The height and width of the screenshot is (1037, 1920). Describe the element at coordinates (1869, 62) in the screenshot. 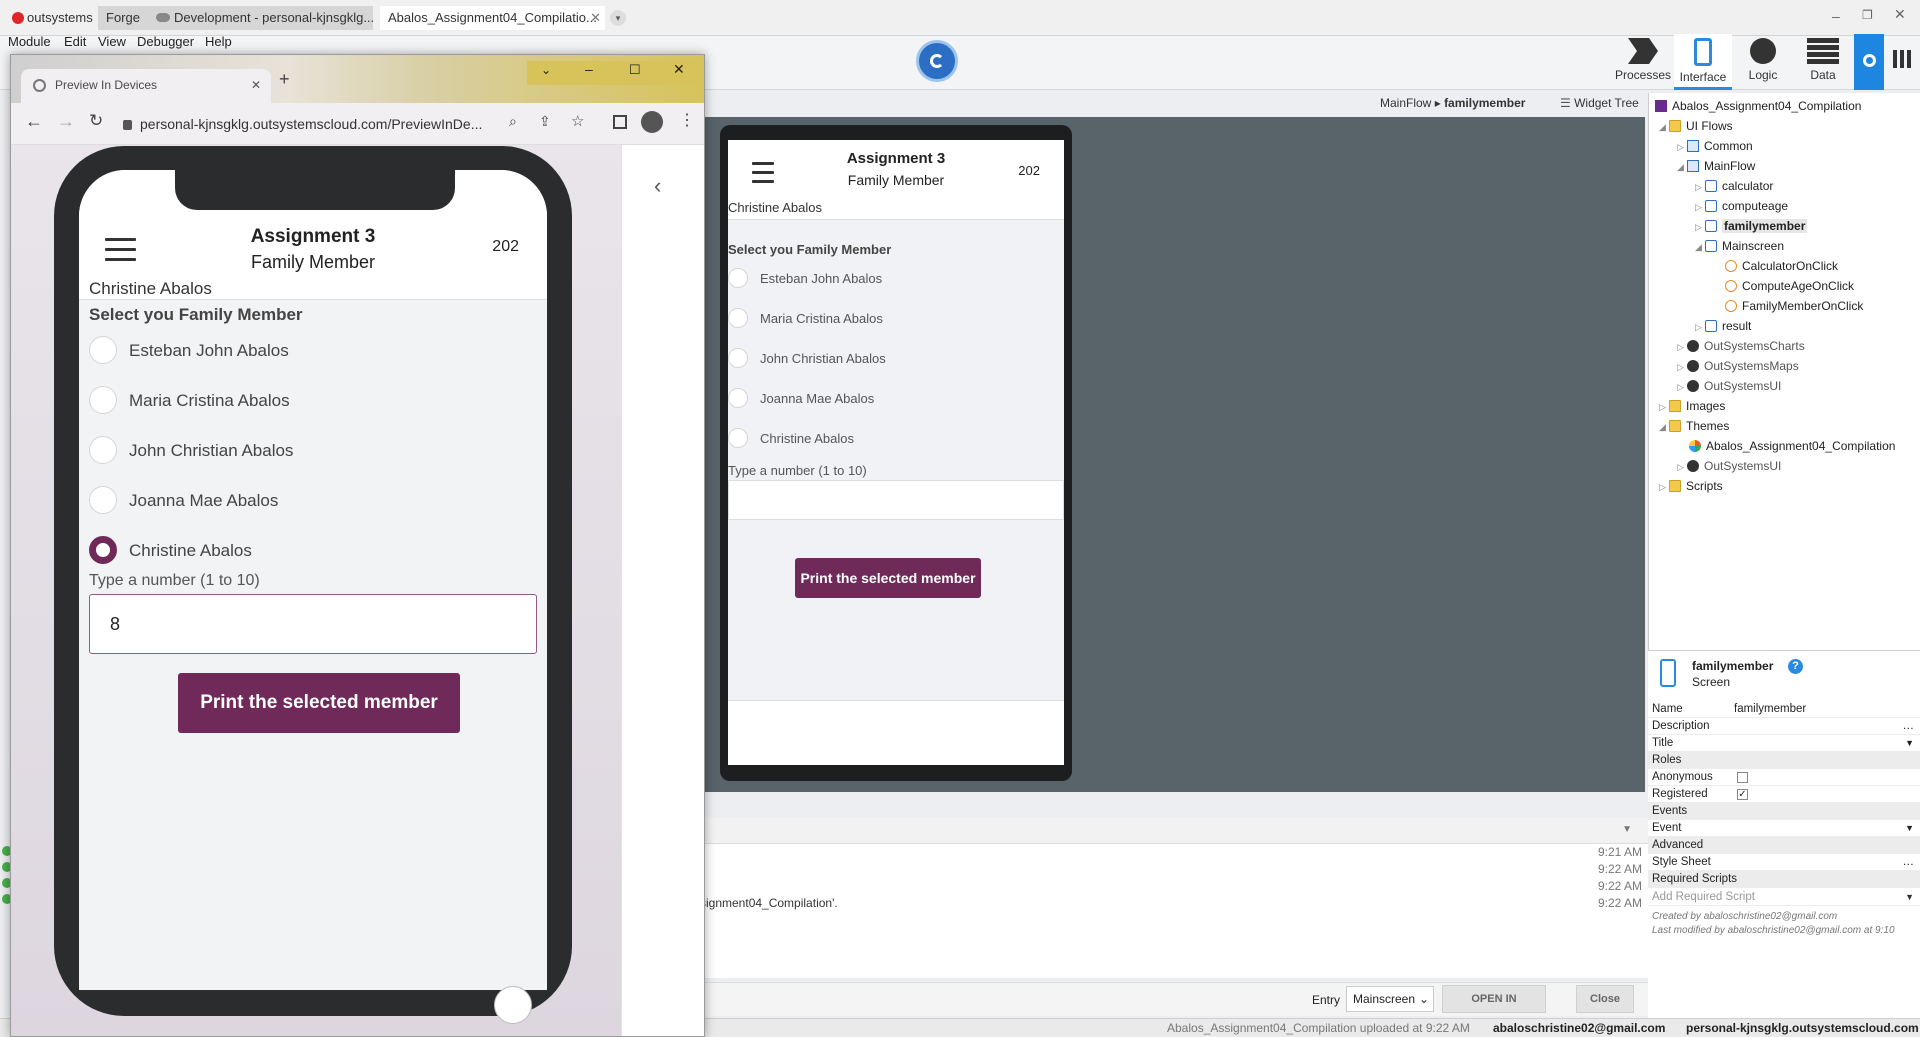

I see `search-button` at that location.